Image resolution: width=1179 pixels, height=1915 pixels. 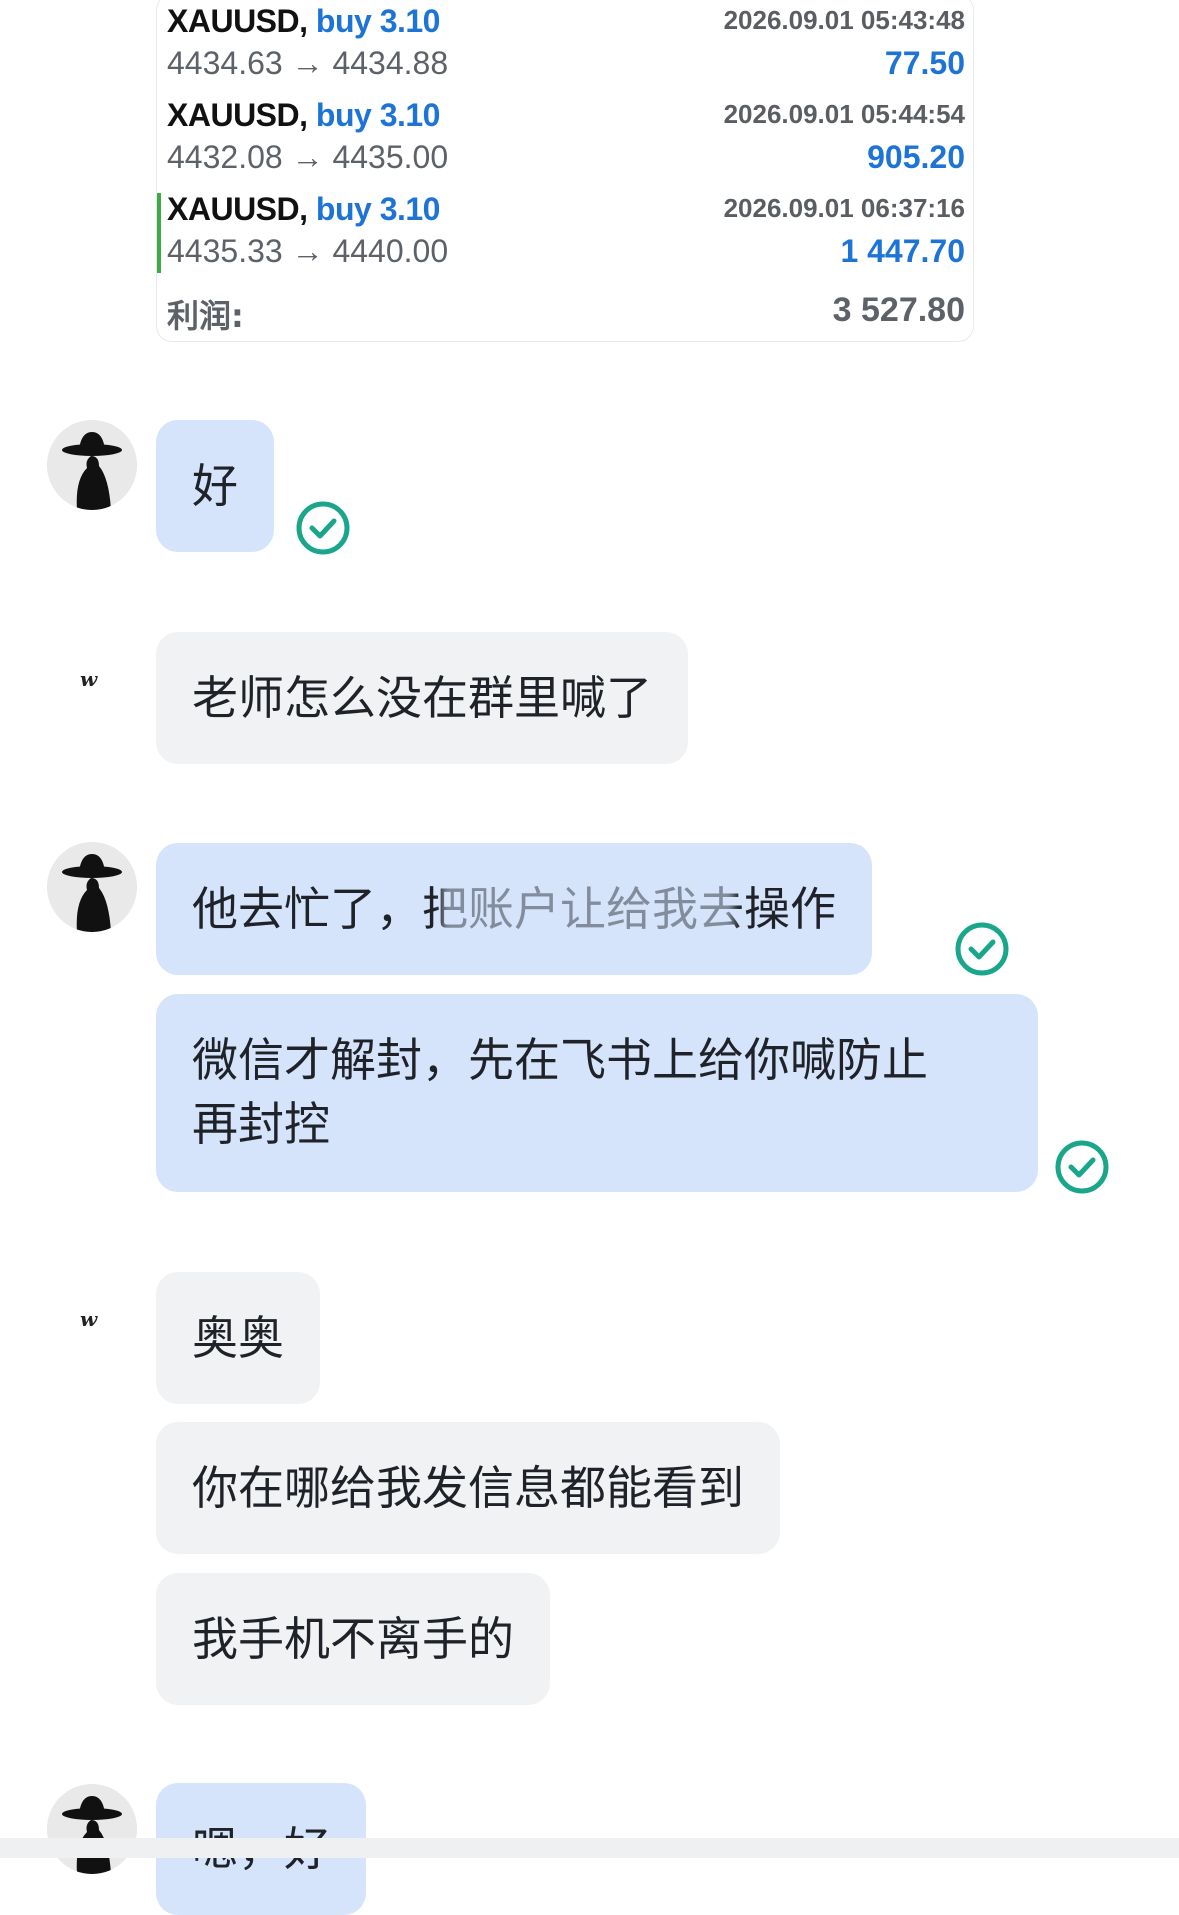 I want to click on message-bubble-other: 我手机不离手的, so click(x=353, y=1639).